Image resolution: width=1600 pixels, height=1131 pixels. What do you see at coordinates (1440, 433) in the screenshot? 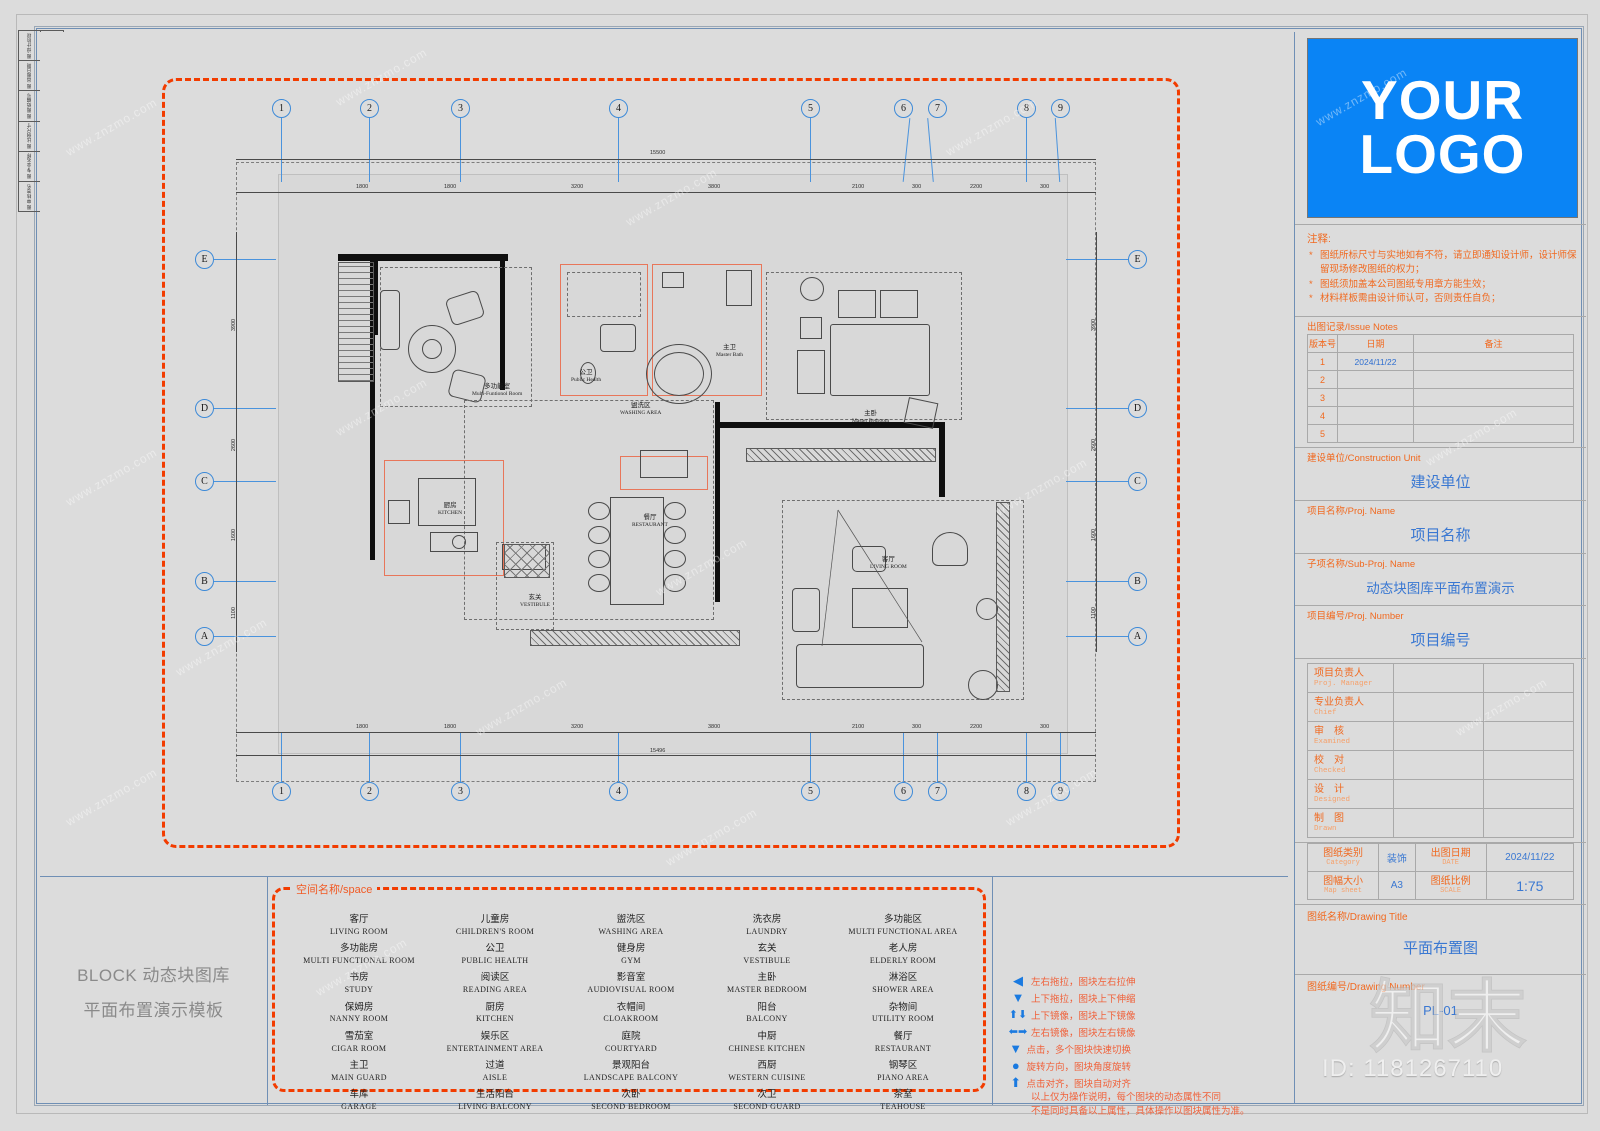
I see `table-row: 5` at bounding box center [1440, 433].